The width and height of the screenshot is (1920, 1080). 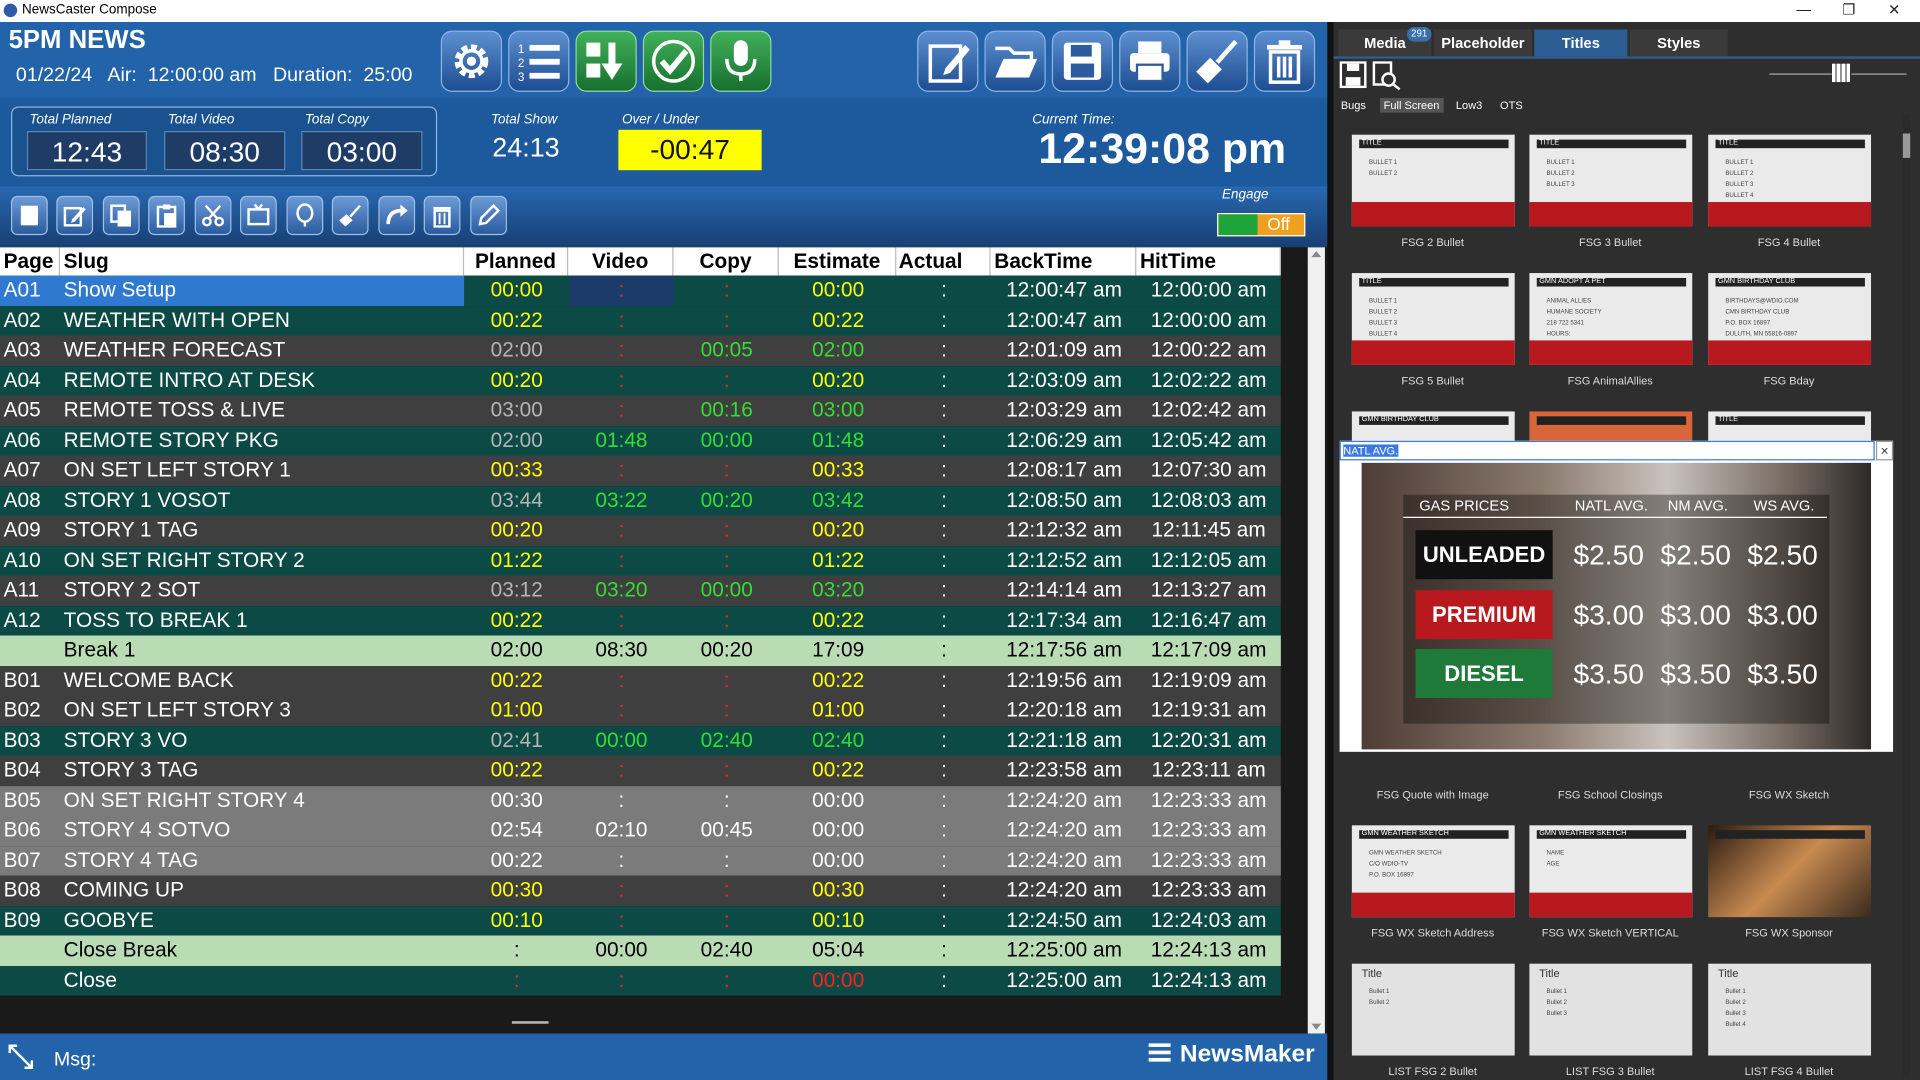 What do you see at coordinates (1386, 76) in the screenshot?
I see `preview-search-icon` at bounding box center [1386, 76].